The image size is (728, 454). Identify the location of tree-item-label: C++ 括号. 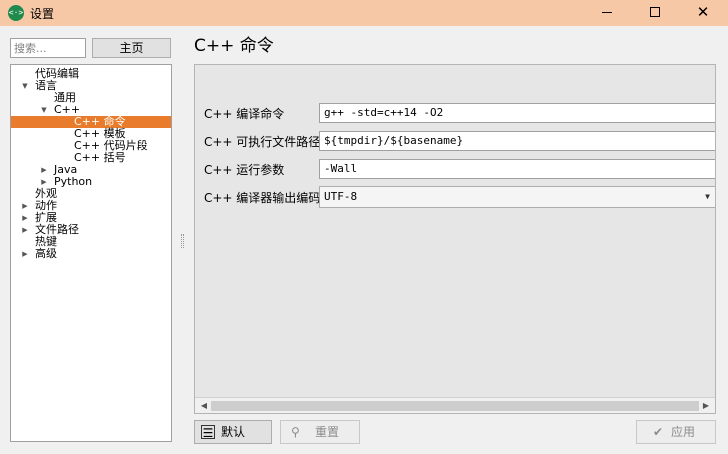
(100, 157).